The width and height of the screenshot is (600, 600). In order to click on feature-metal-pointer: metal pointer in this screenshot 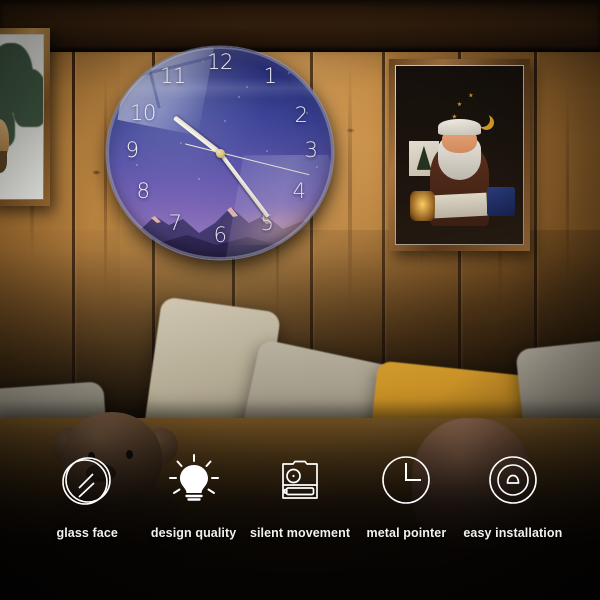, I will do `click(406, 495)`.